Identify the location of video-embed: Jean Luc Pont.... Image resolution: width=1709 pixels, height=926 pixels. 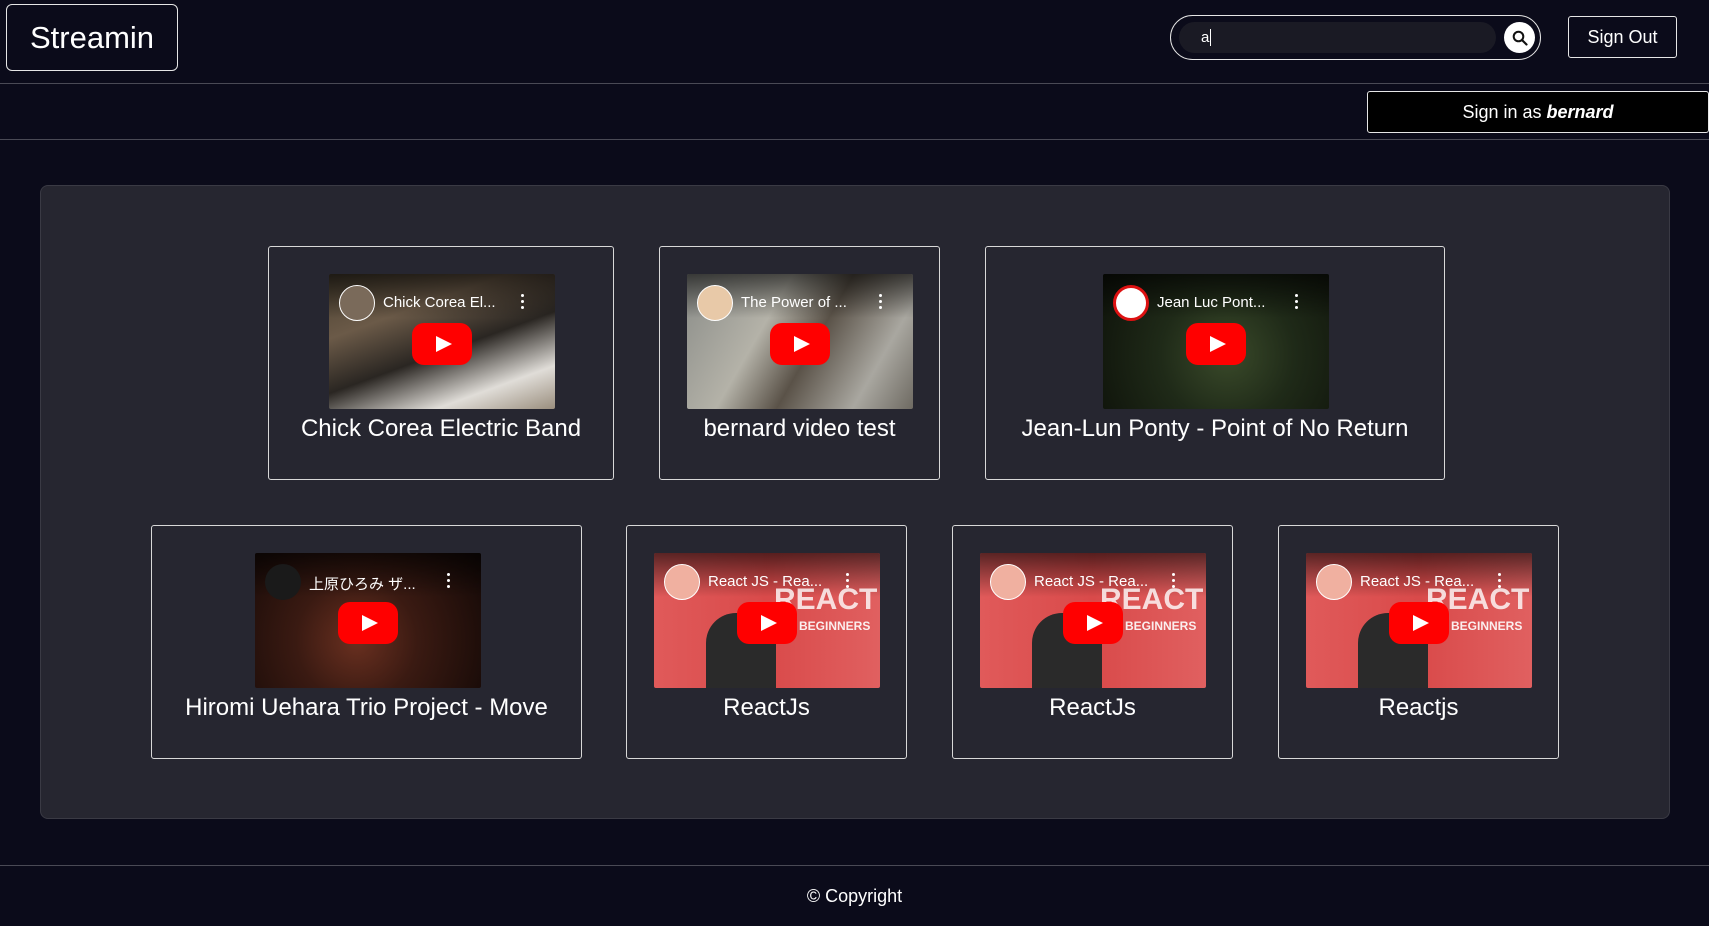
(1216, 341).